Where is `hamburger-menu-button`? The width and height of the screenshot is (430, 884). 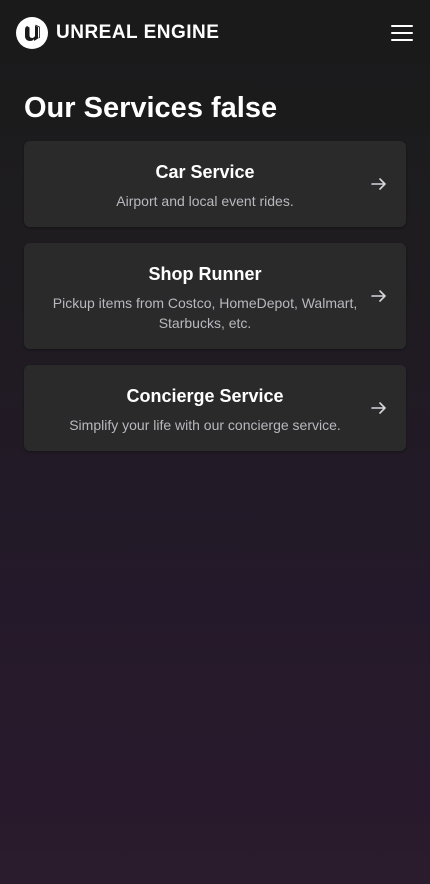
hamburger-menu-button is located at coordinates (402, 33).